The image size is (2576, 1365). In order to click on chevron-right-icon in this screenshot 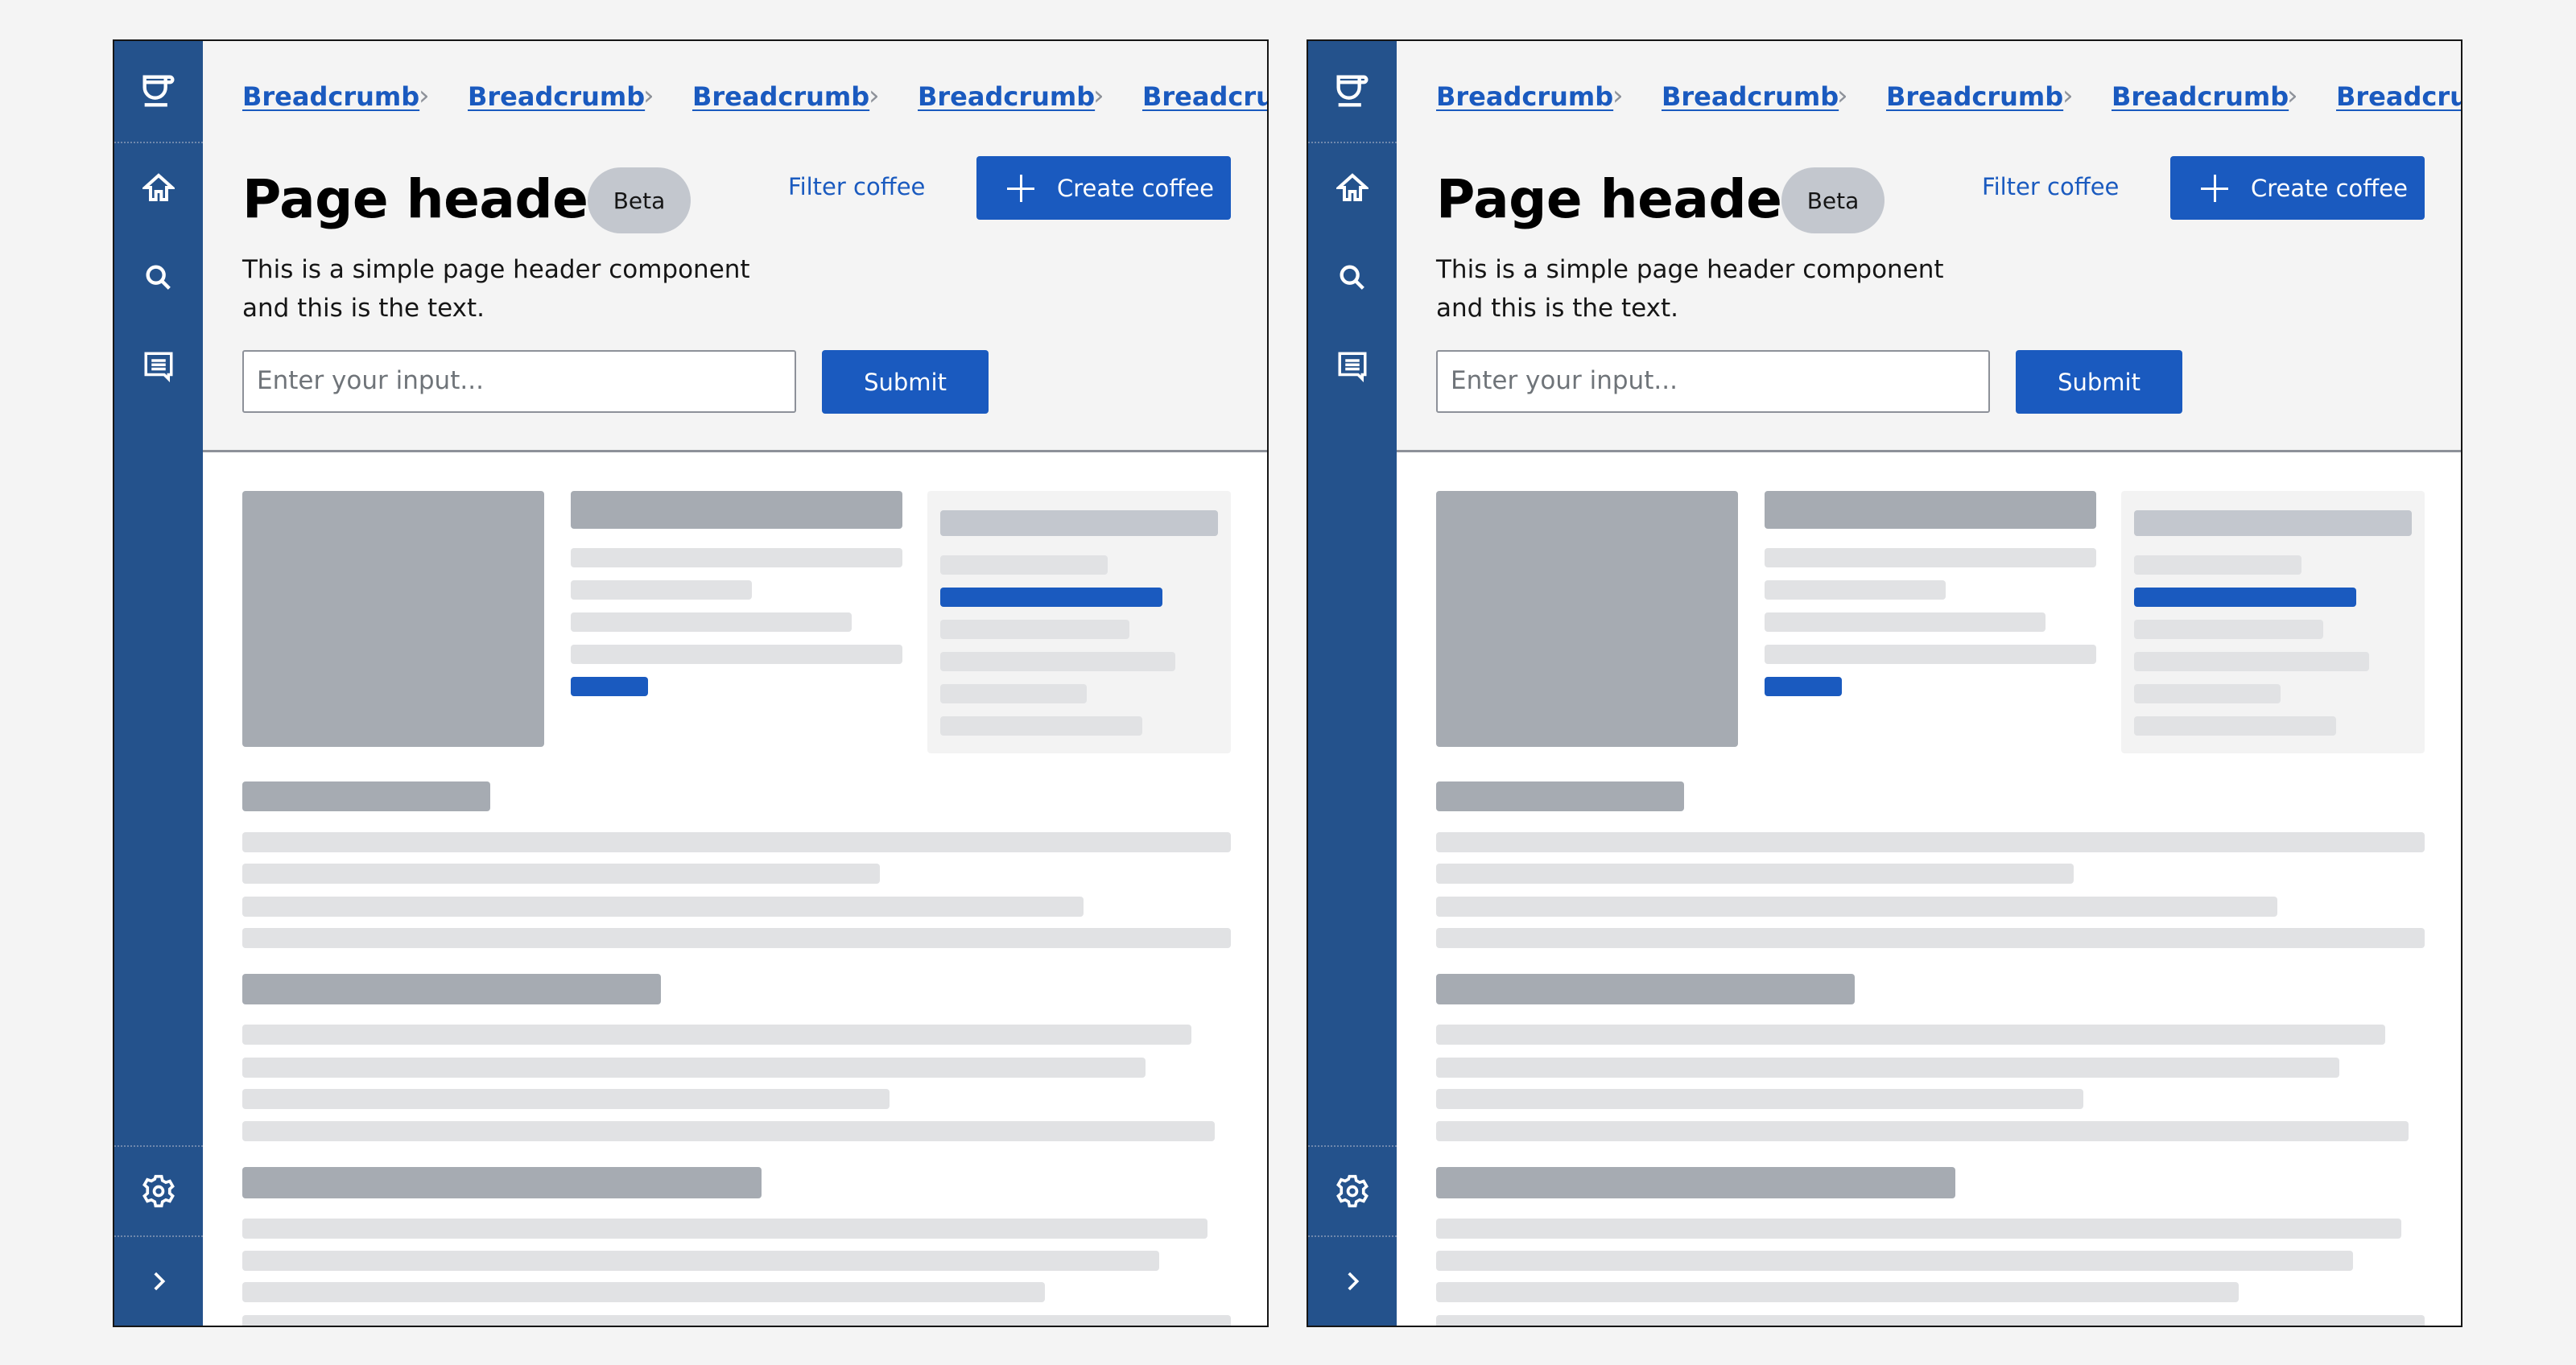, I will do `click(1352, 1281)`.